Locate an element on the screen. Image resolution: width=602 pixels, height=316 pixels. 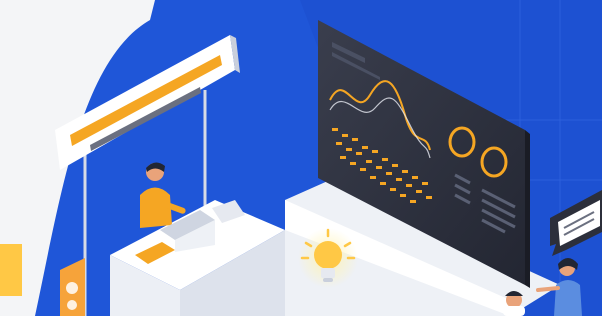
yellow-accent-strip is located at coordinates (11, 270).